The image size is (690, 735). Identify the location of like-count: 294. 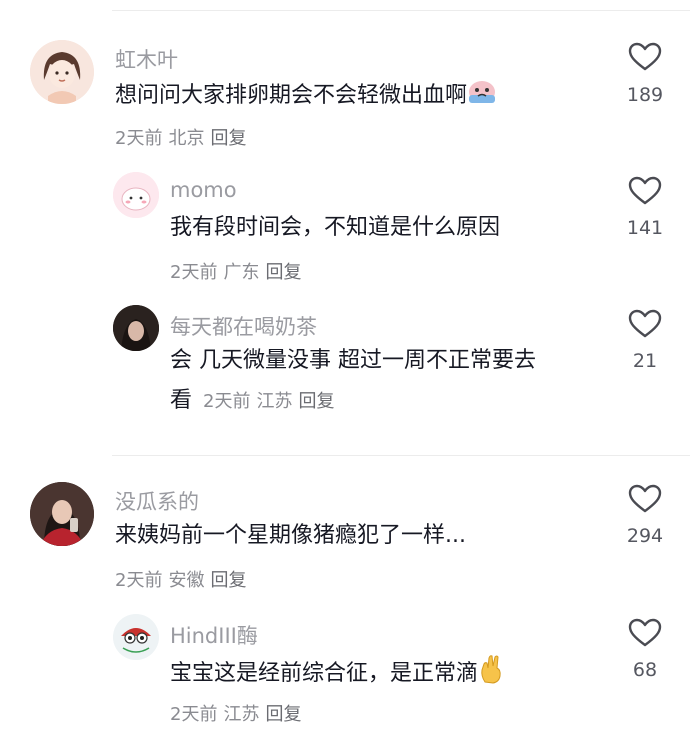
(645, 536).